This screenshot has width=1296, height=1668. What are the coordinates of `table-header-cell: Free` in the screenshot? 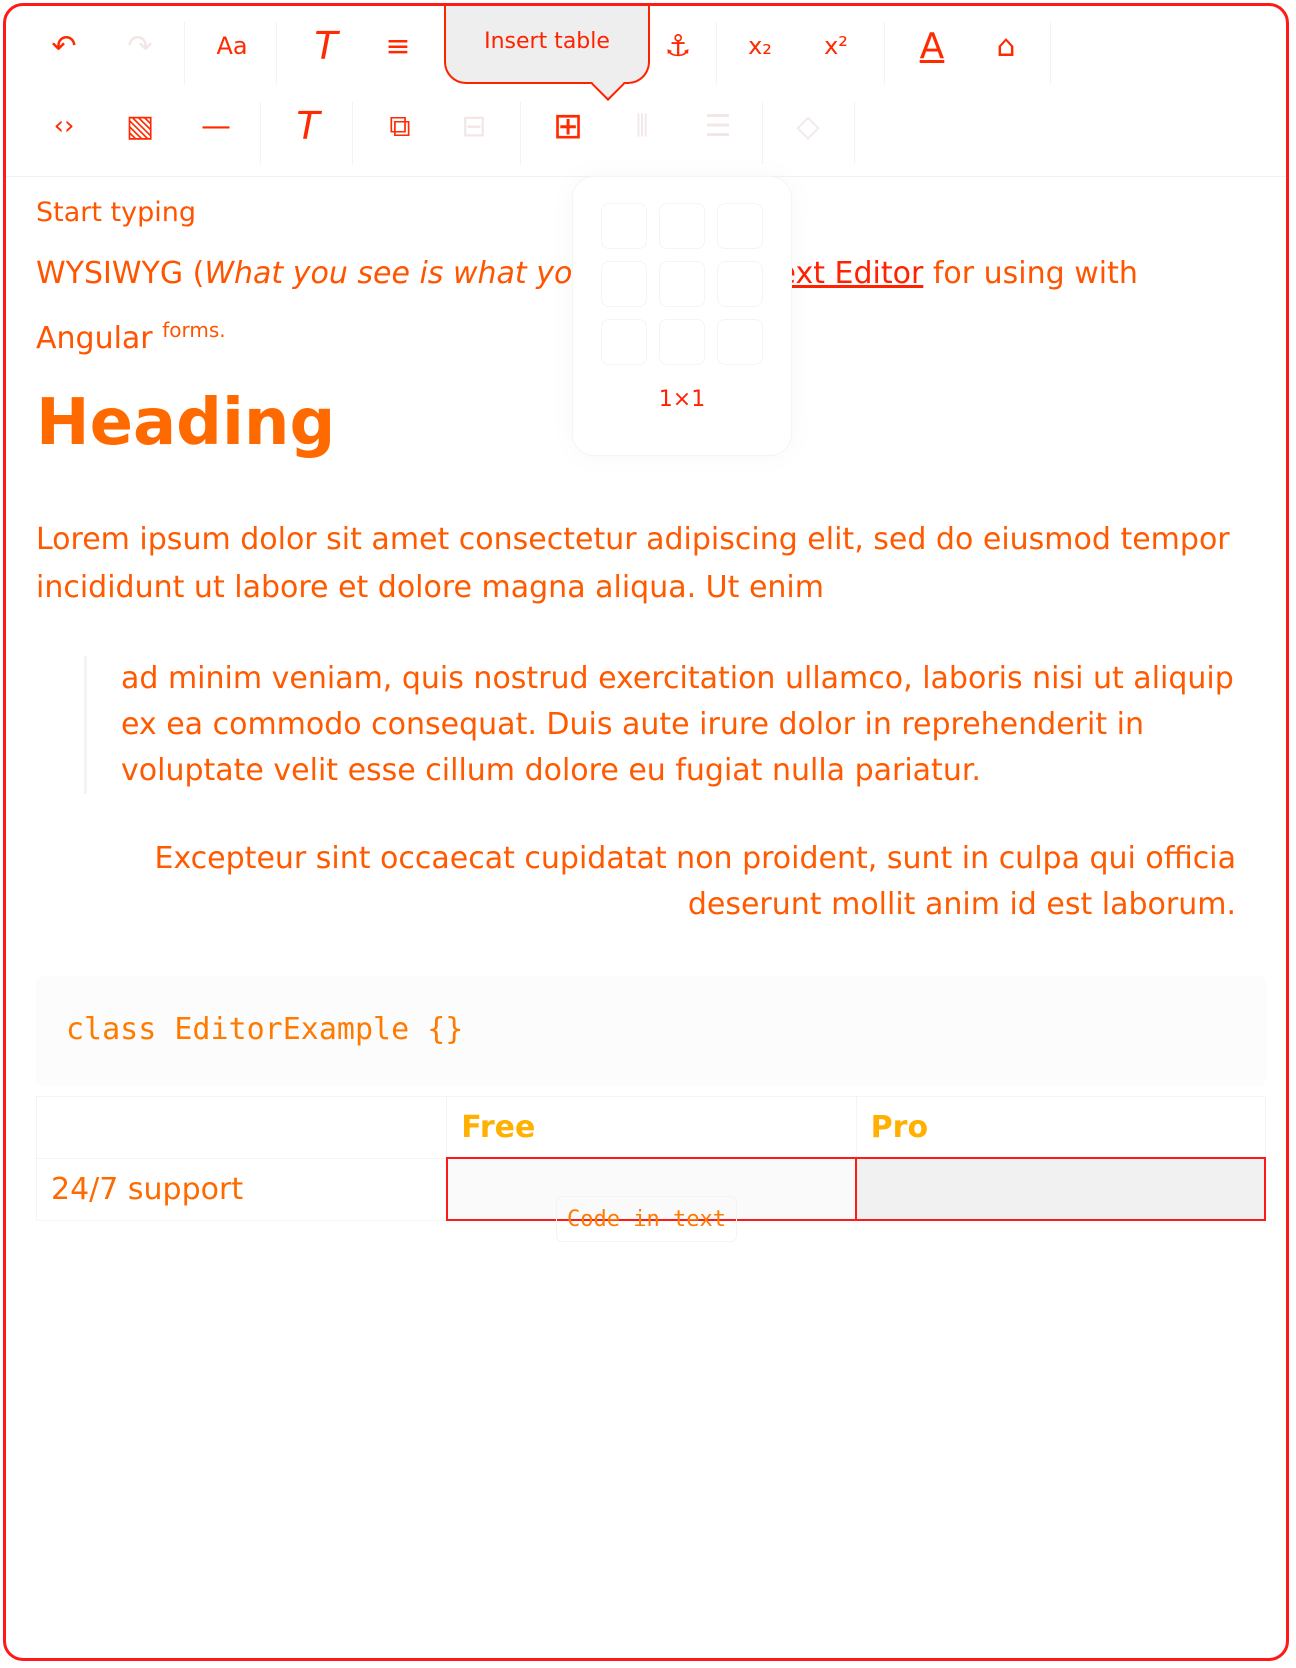 It's located at (651, 1127).